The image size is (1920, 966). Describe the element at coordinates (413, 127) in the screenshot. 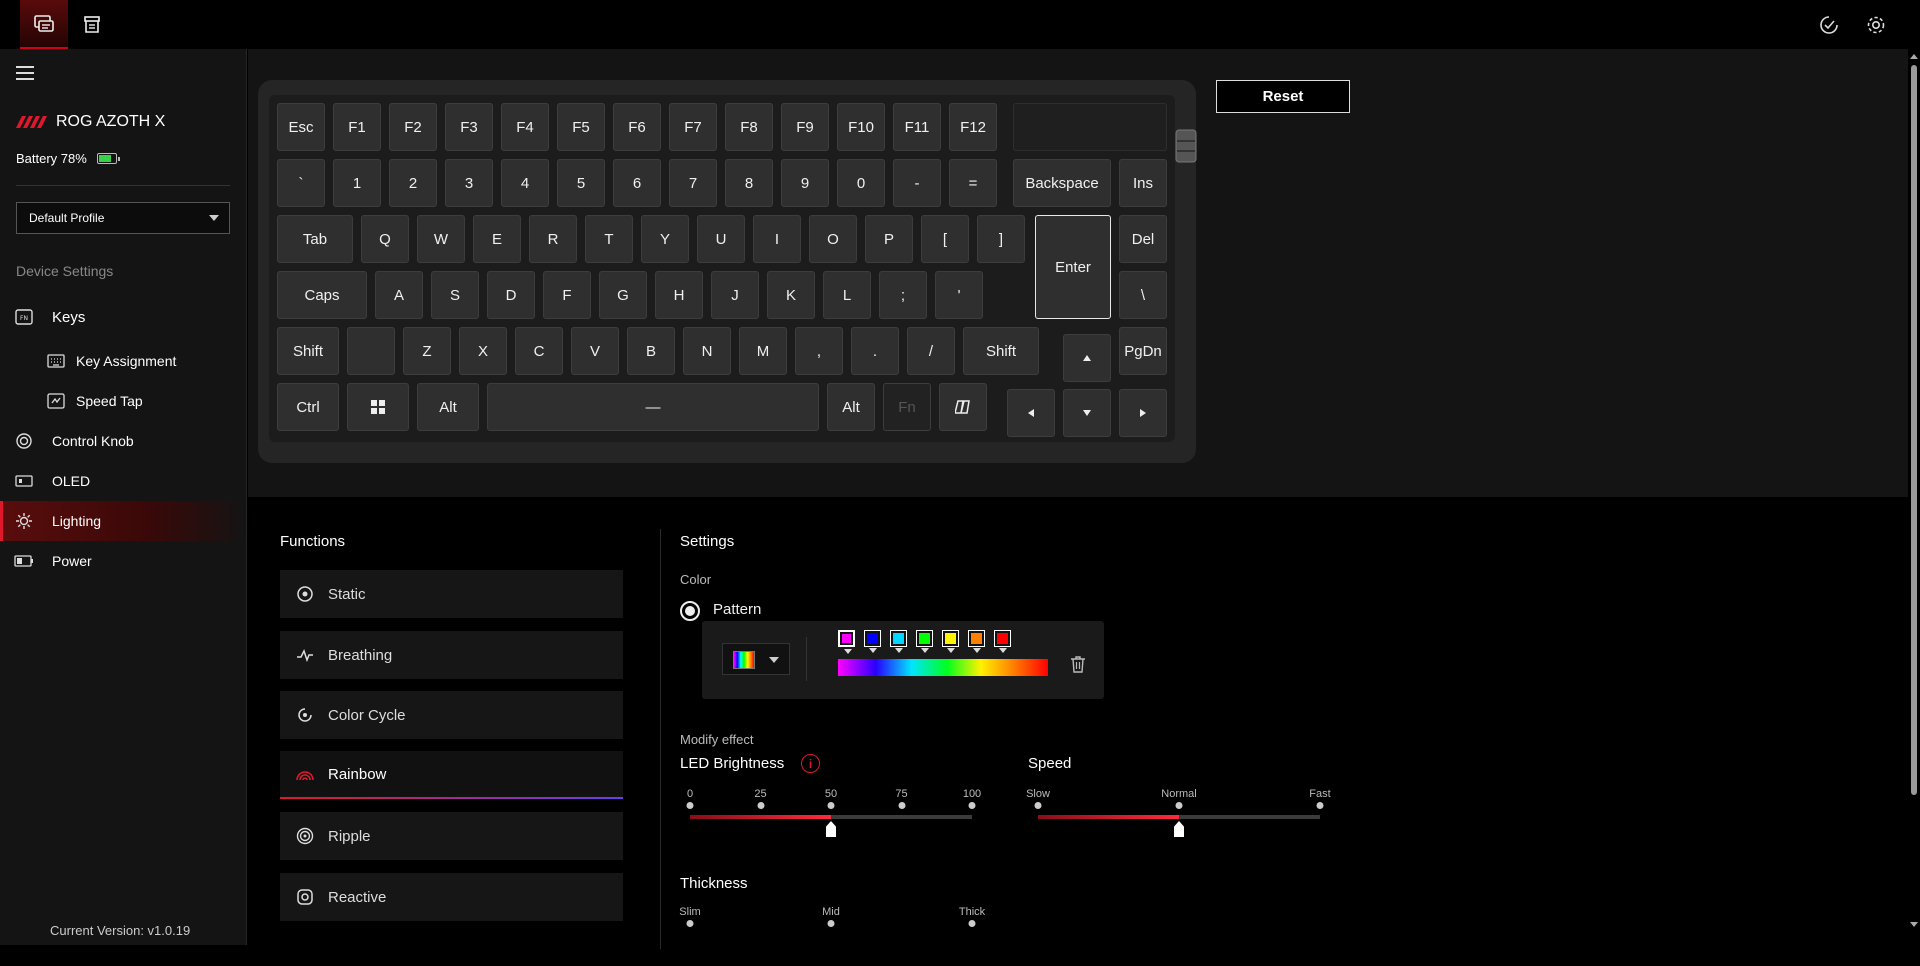

I see `key-f2: F2` at that location.